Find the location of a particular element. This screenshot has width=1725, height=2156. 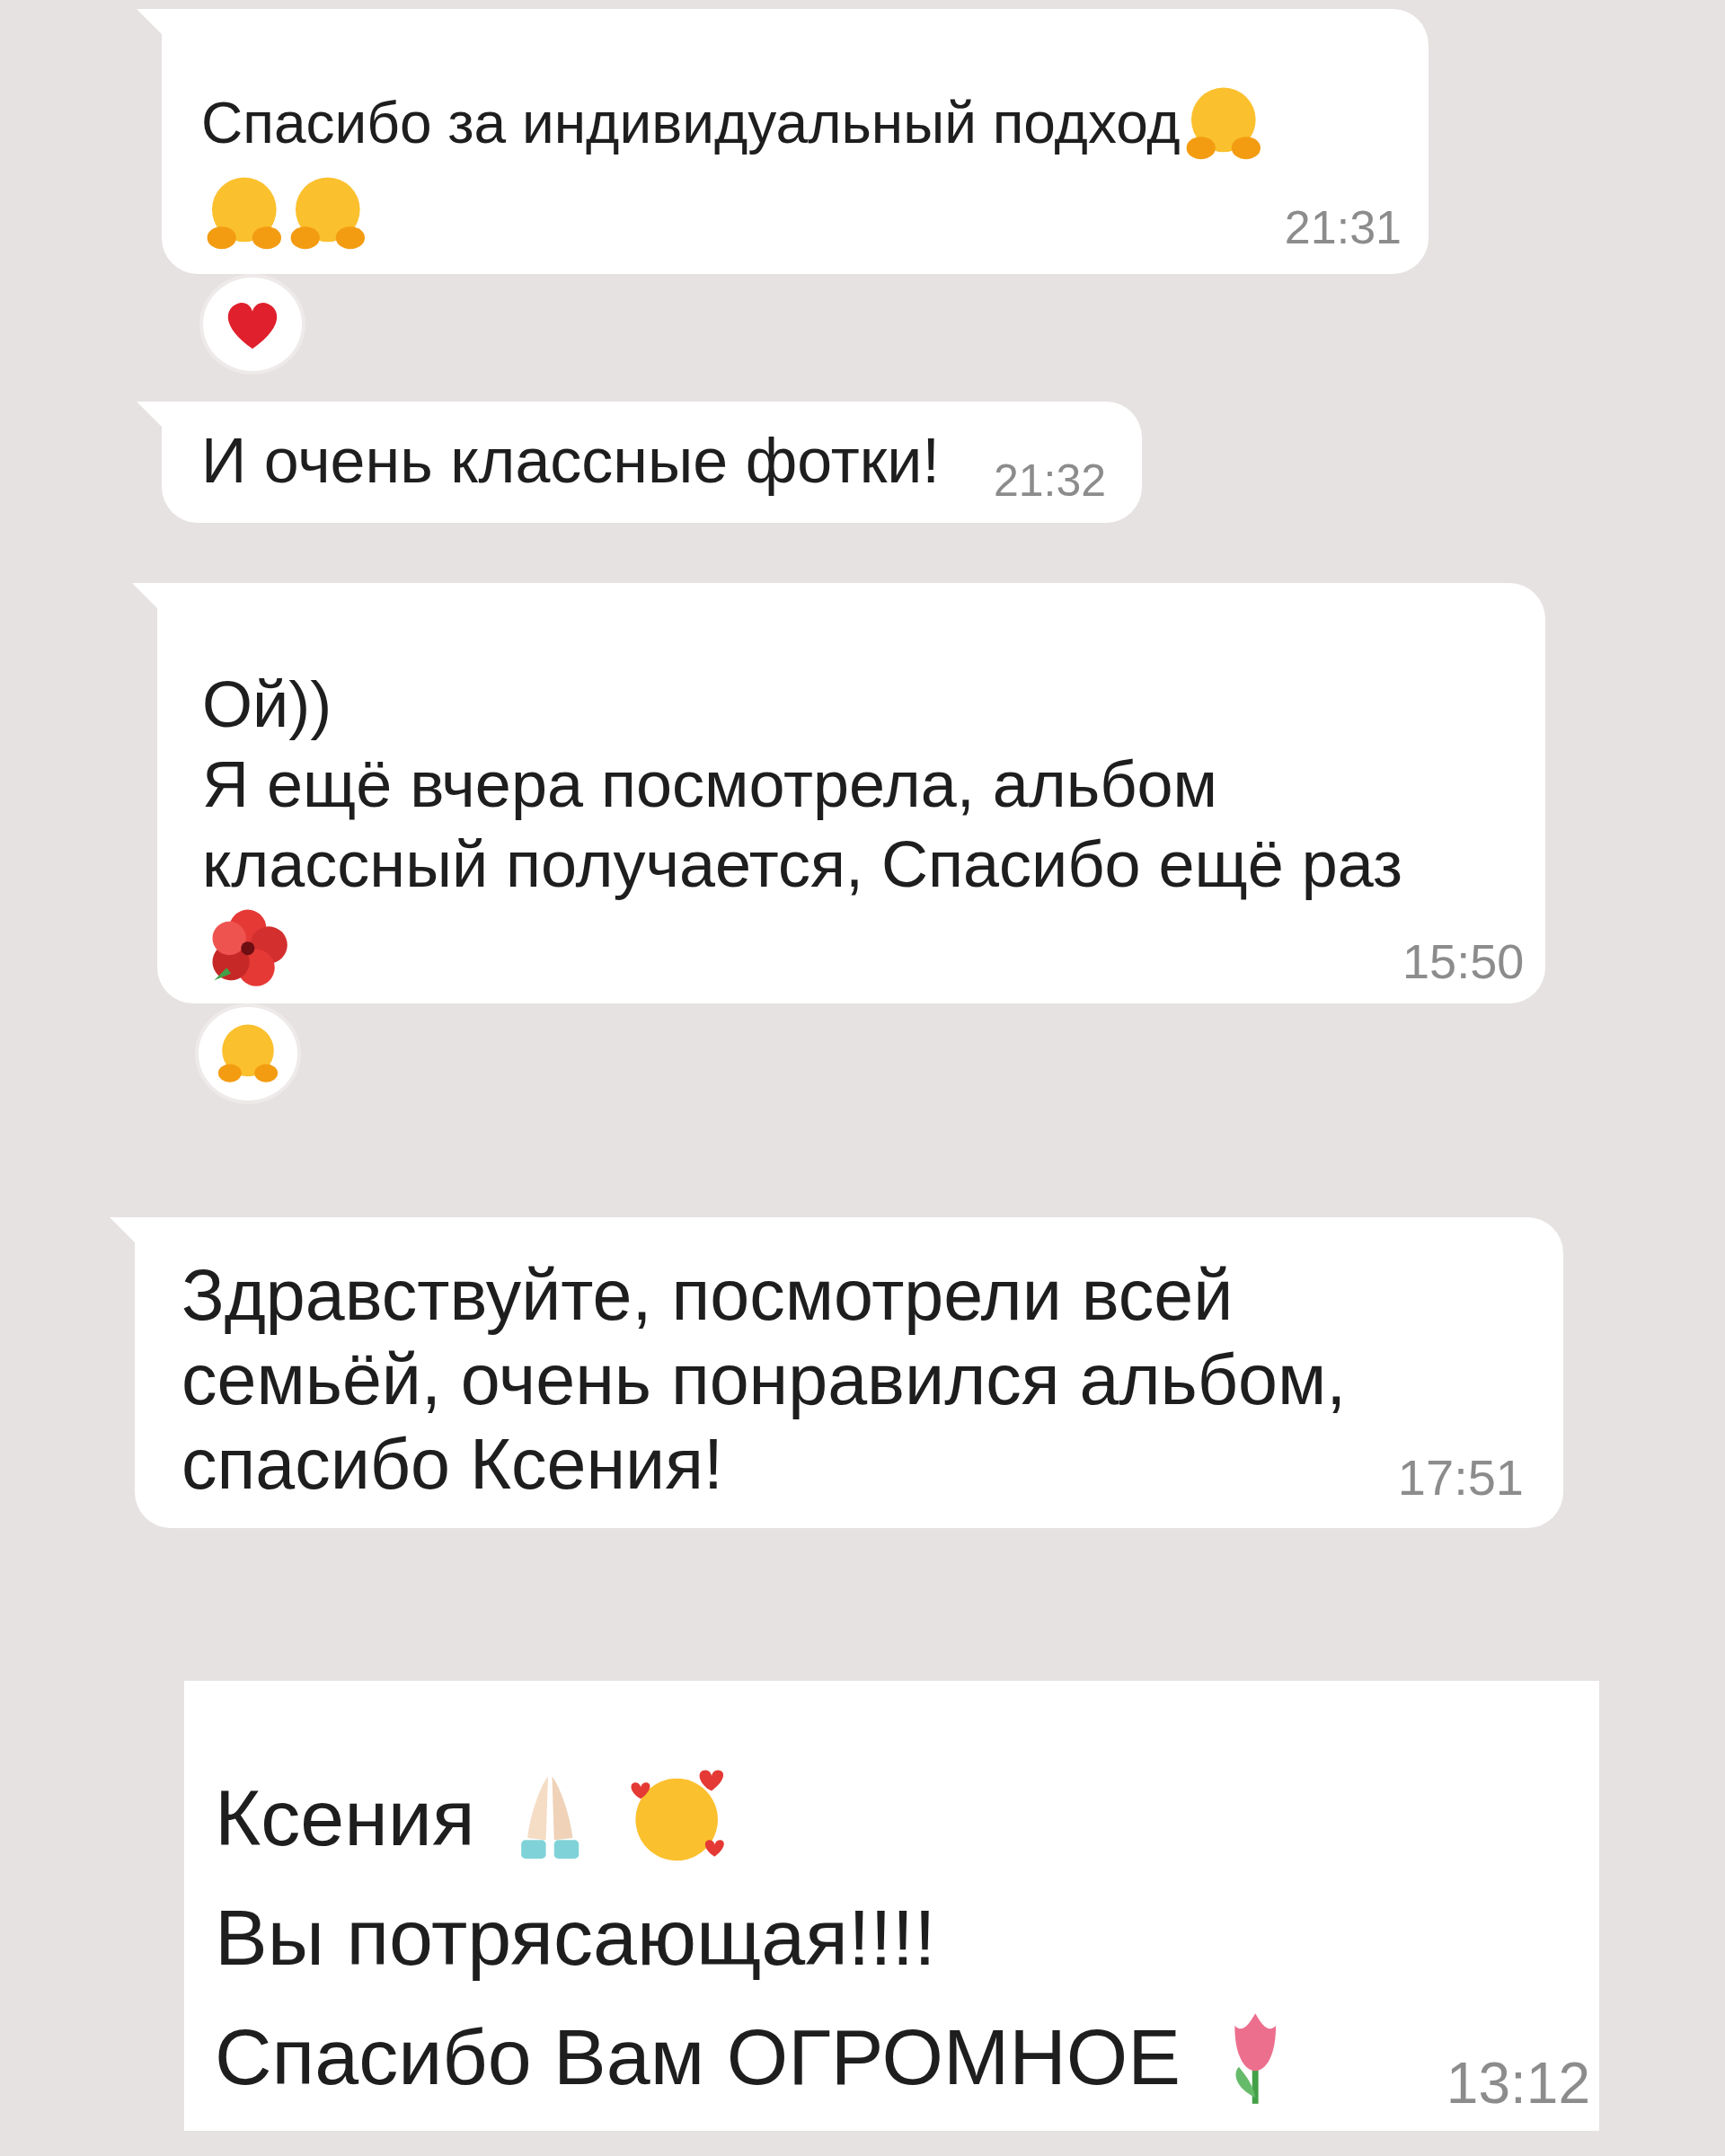

message-time: 17:51 is located at coordinates (1460, 1478).